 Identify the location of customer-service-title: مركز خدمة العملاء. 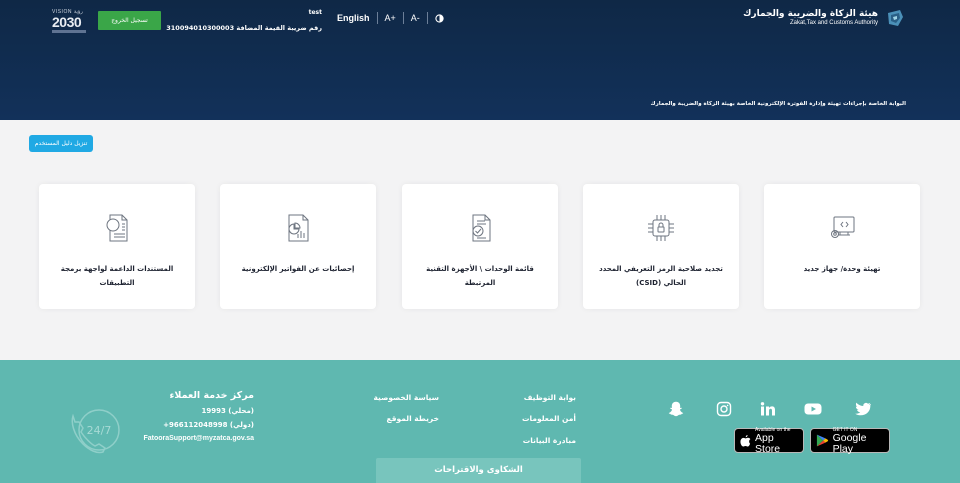
(211, 395).